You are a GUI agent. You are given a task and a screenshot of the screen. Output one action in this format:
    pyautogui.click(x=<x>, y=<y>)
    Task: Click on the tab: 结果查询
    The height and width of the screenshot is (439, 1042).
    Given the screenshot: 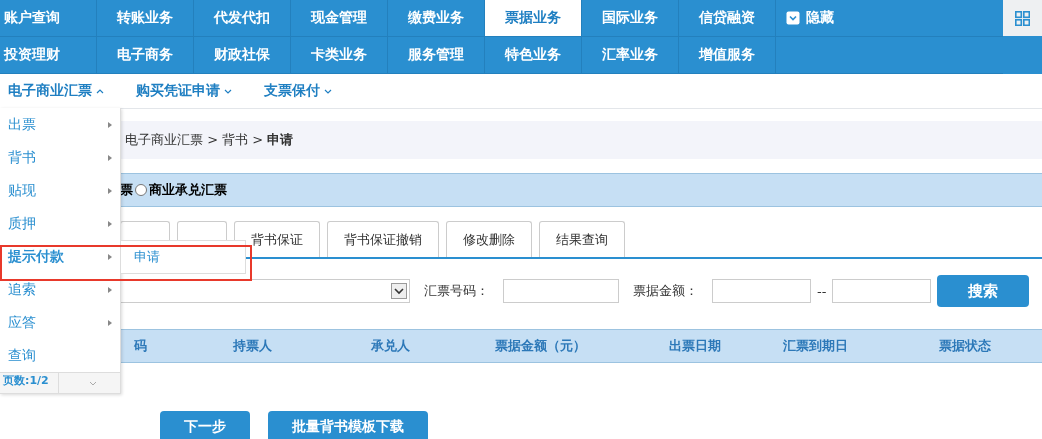 What is the action you would take?
    pyautogui.click(x=582, y=239)
    